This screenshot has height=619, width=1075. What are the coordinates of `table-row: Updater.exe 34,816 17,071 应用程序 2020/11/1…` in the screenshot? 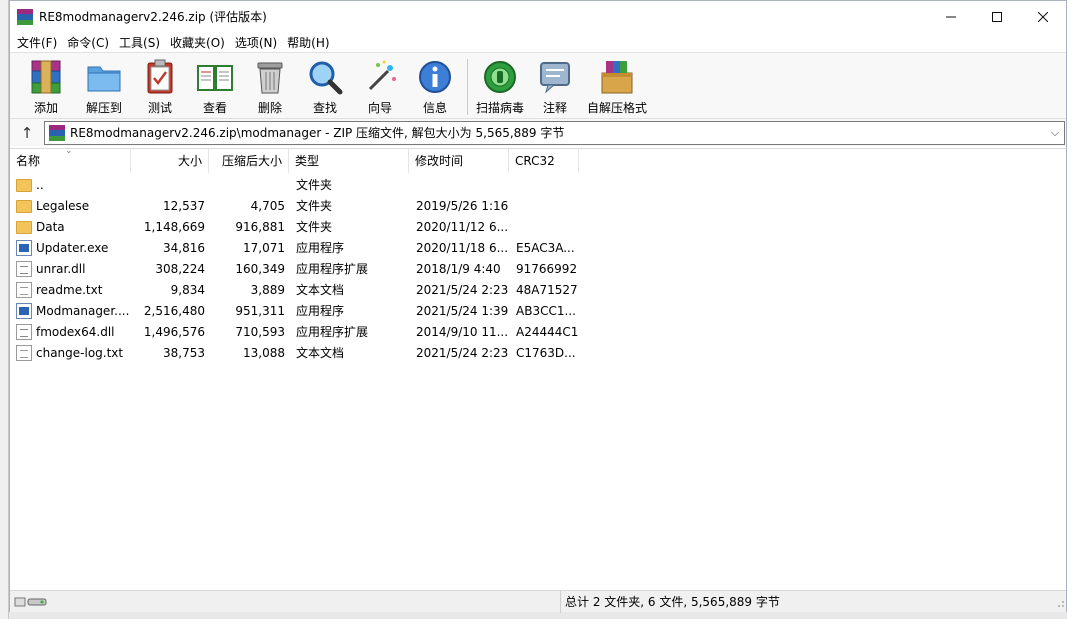 It's located at (538, 247).